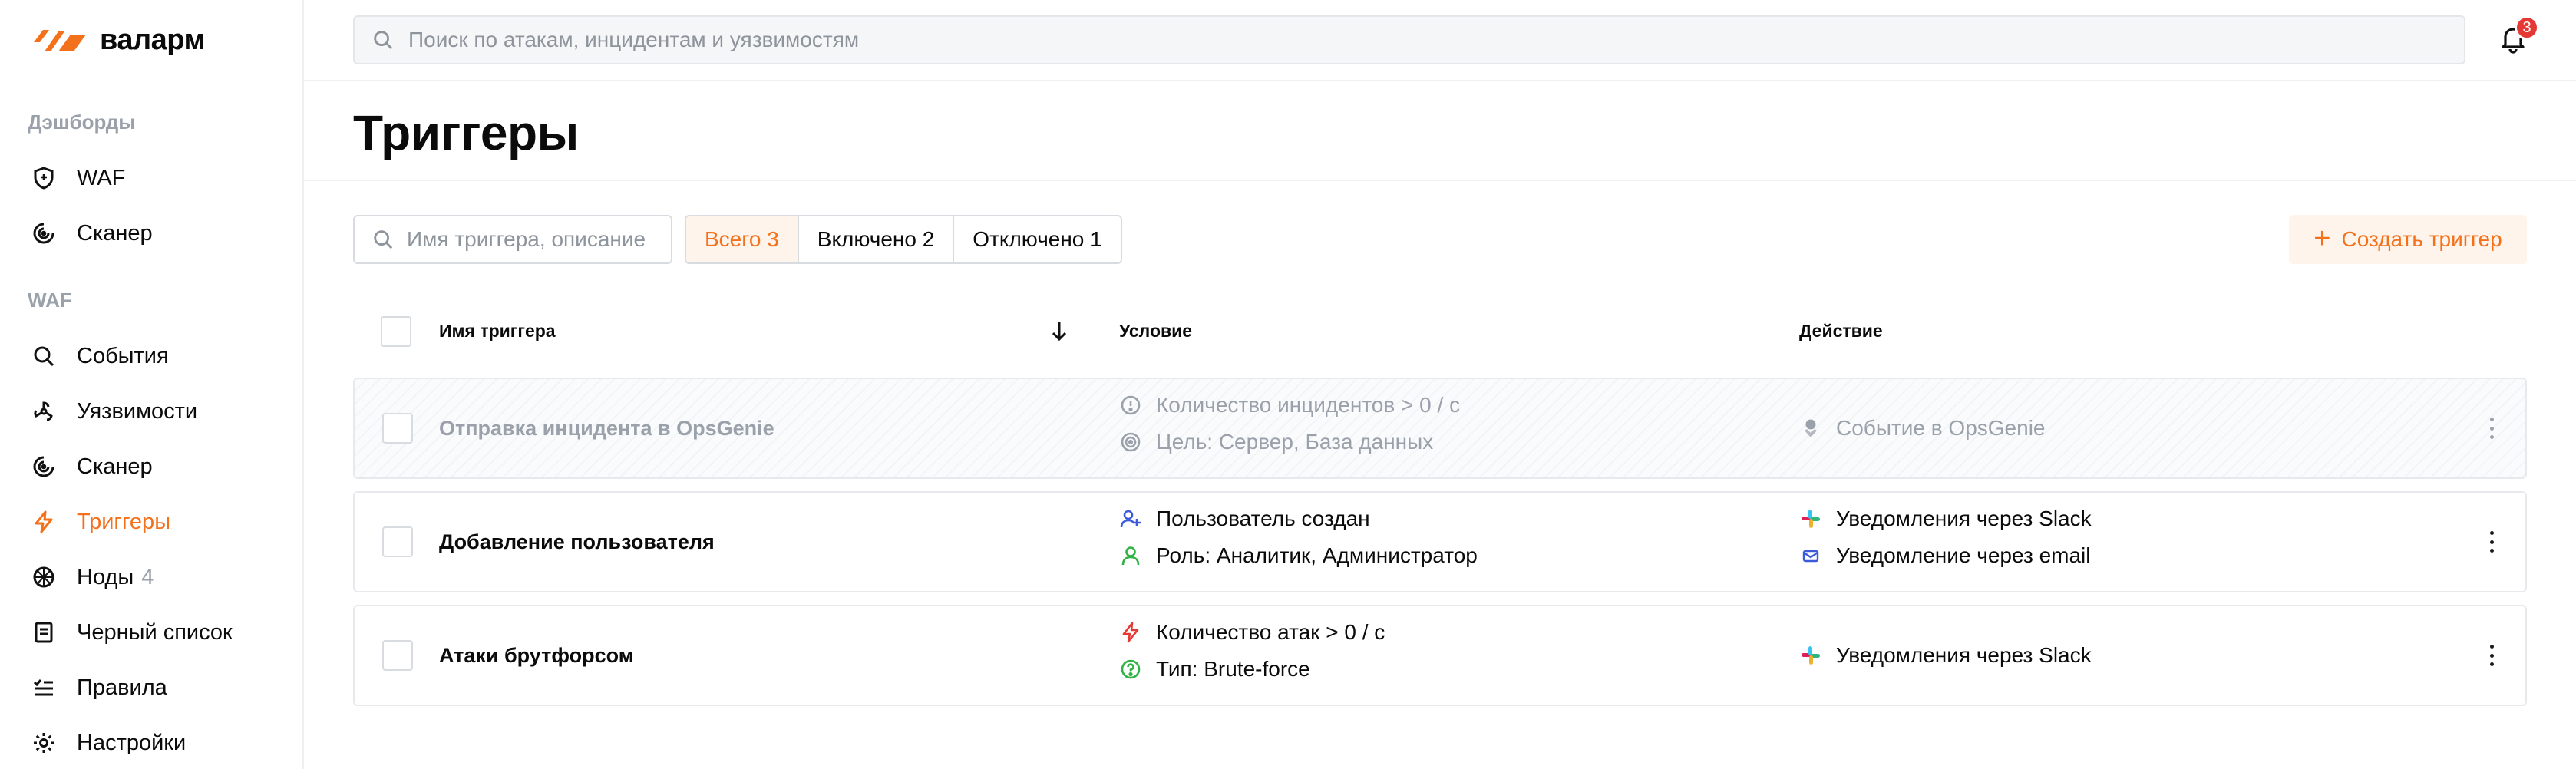 Image resolution: width=2576 pixels, height=769 pixels. Describe the element at coordinates (1252, 651) in the screenshot. I see `trigger-conditions: Количество атак > 0 / с Тип: Brute-force` at that location.